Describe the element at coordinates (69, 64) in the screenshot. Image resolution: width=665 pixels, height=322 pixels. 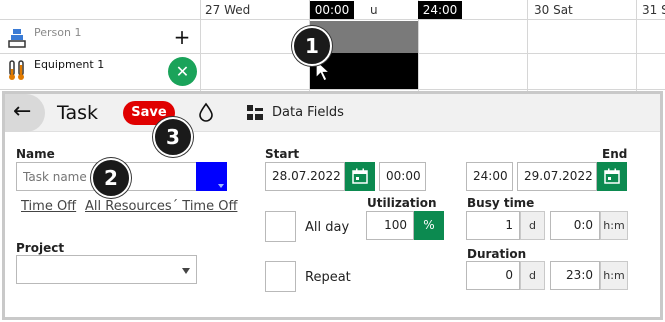
I see `resource-name-equipment-1: Equipment 1` at that location.